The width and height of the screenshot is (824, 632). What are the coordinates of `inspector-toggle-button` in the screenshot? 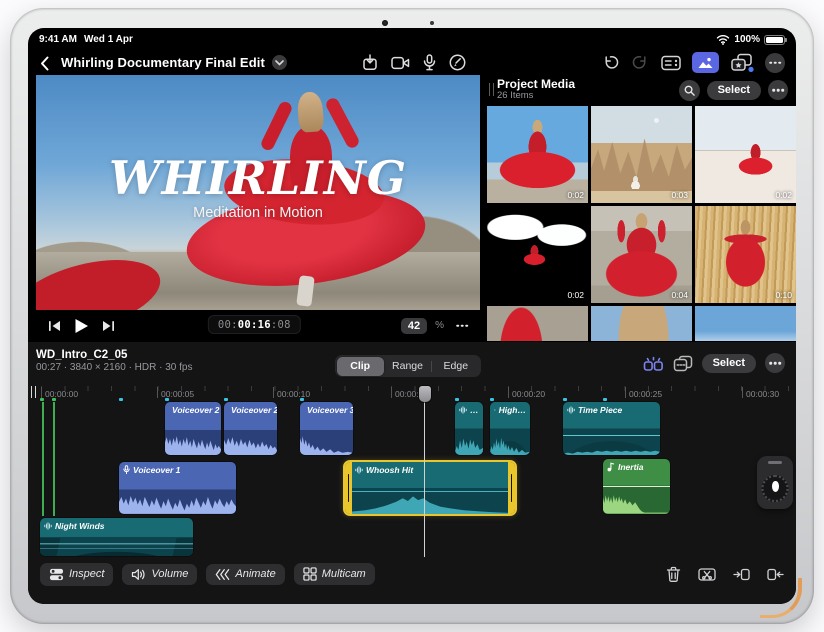 It's located at (671, 63).